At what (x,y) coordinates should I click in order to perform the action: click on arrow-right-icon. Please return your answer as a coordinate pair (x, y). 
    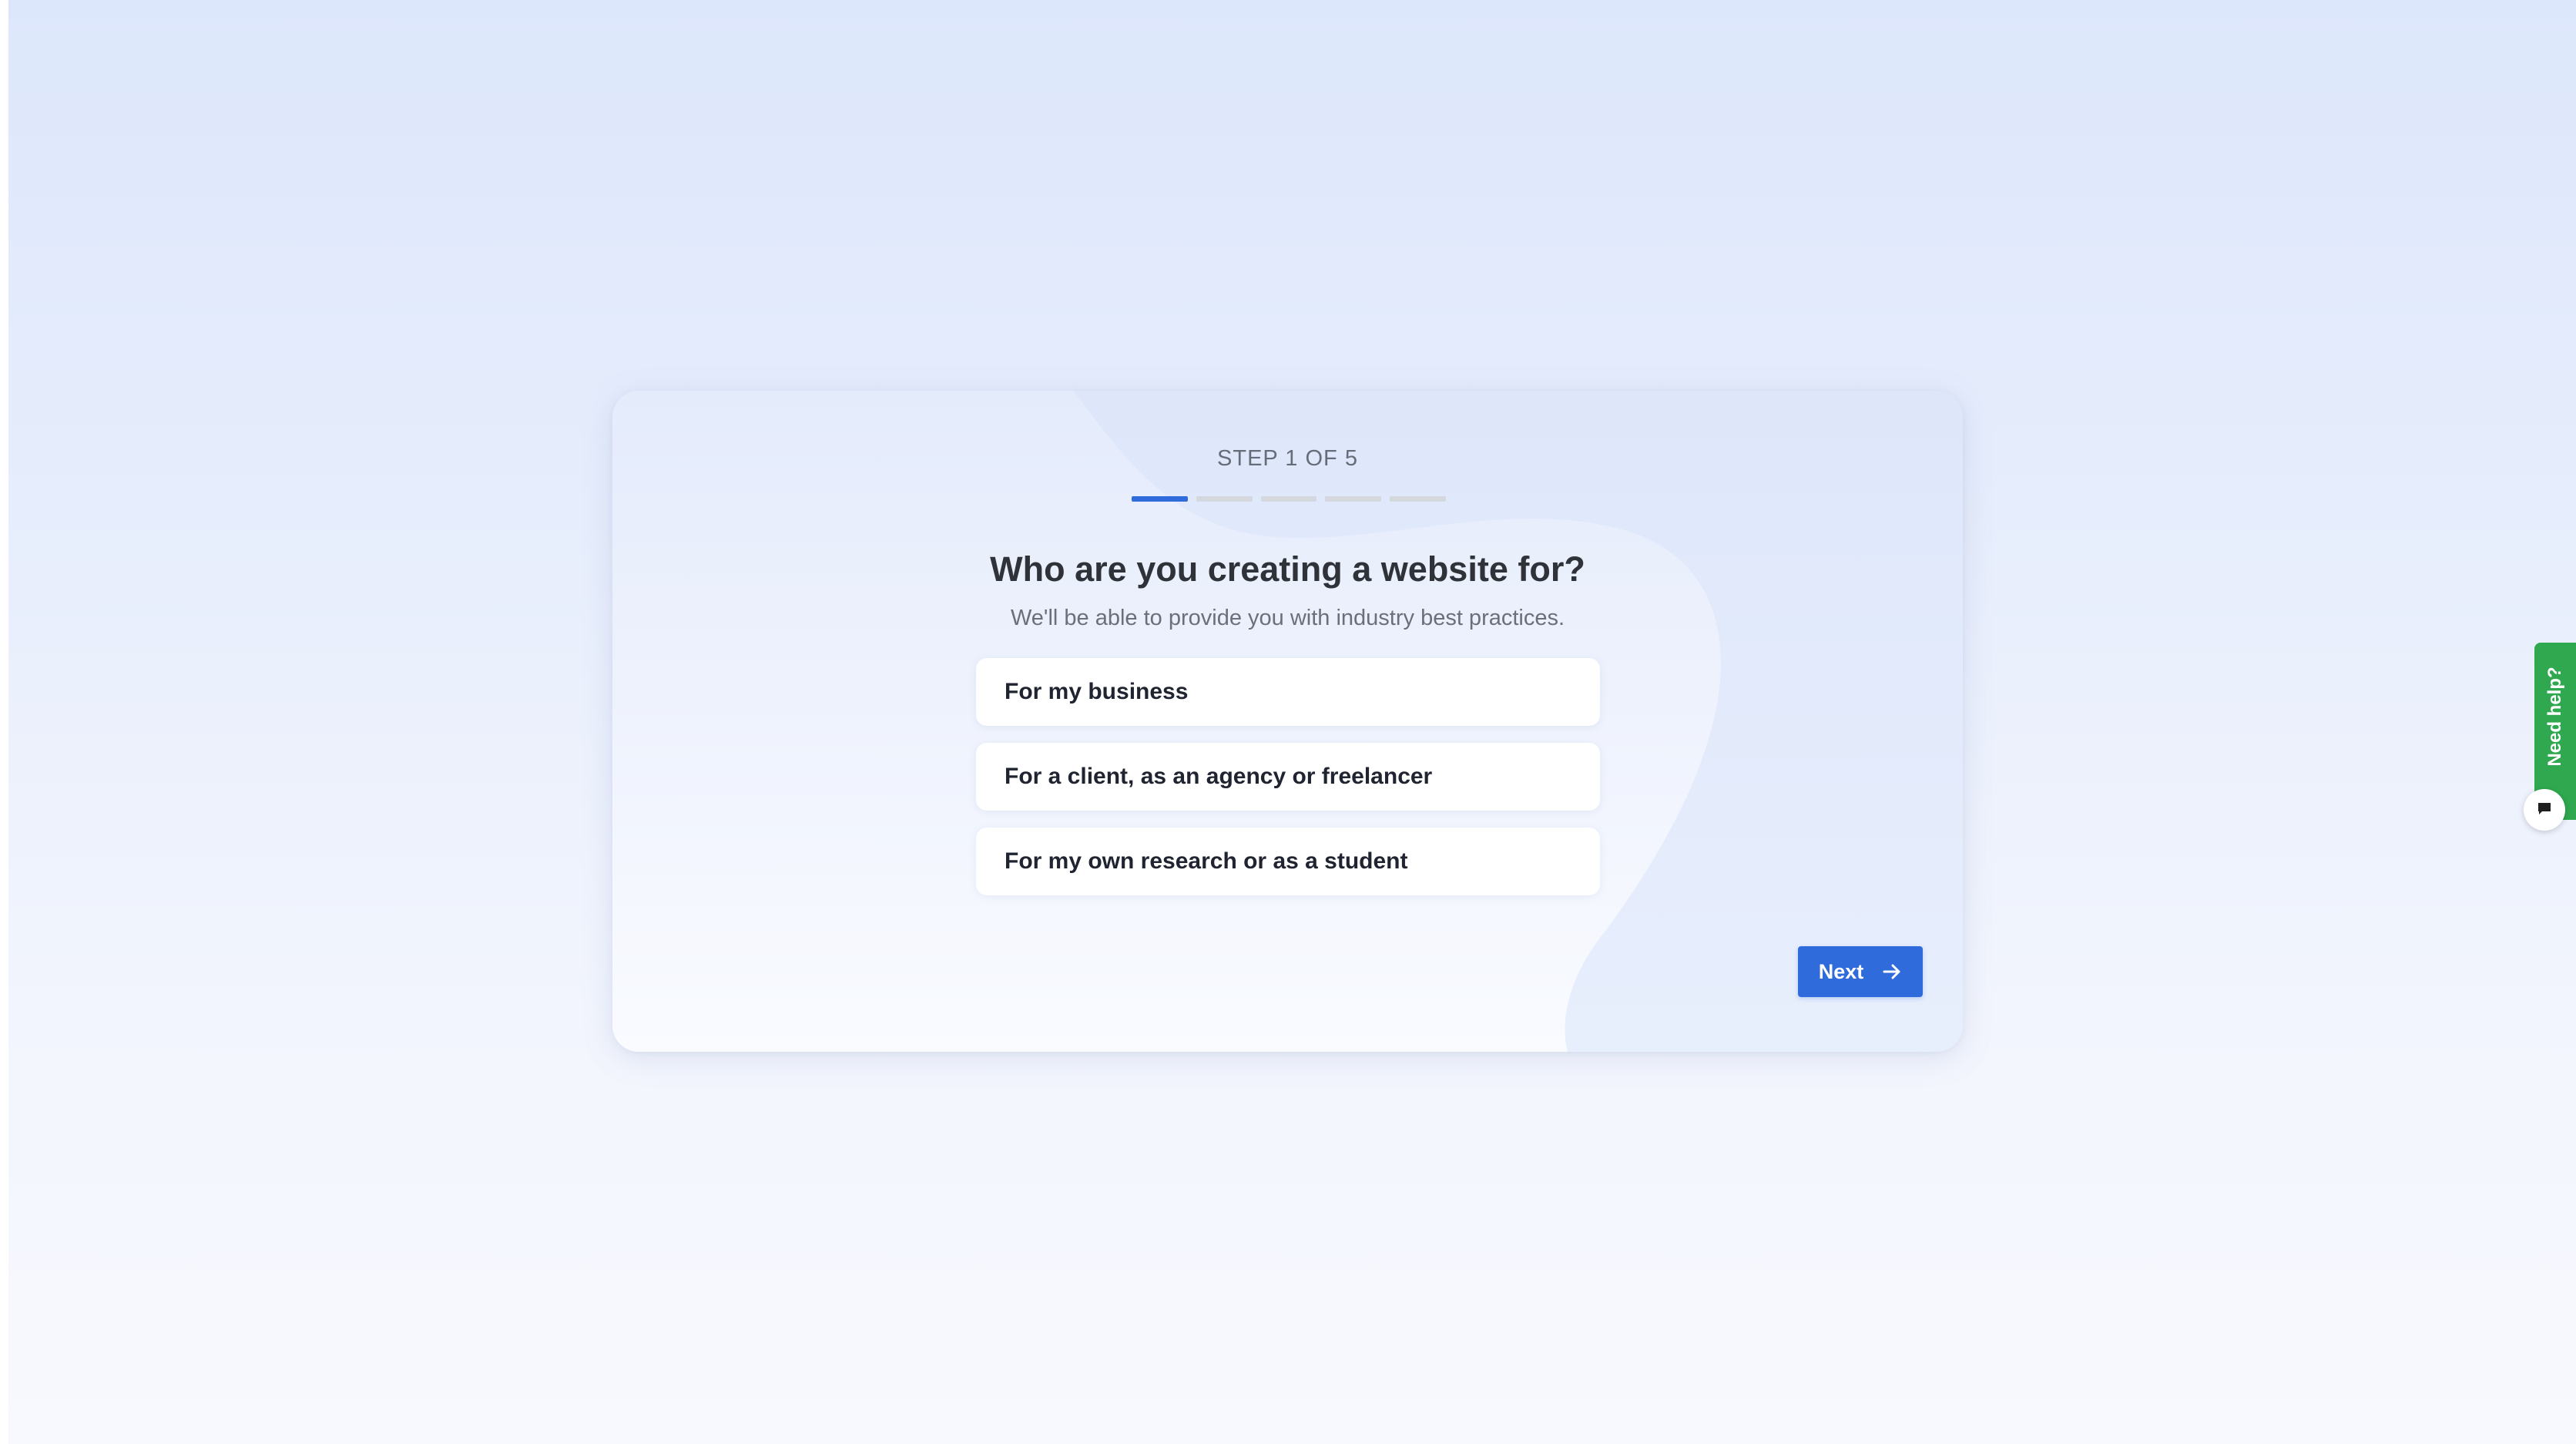
    Looking at the image, I should click on (1892, 972).